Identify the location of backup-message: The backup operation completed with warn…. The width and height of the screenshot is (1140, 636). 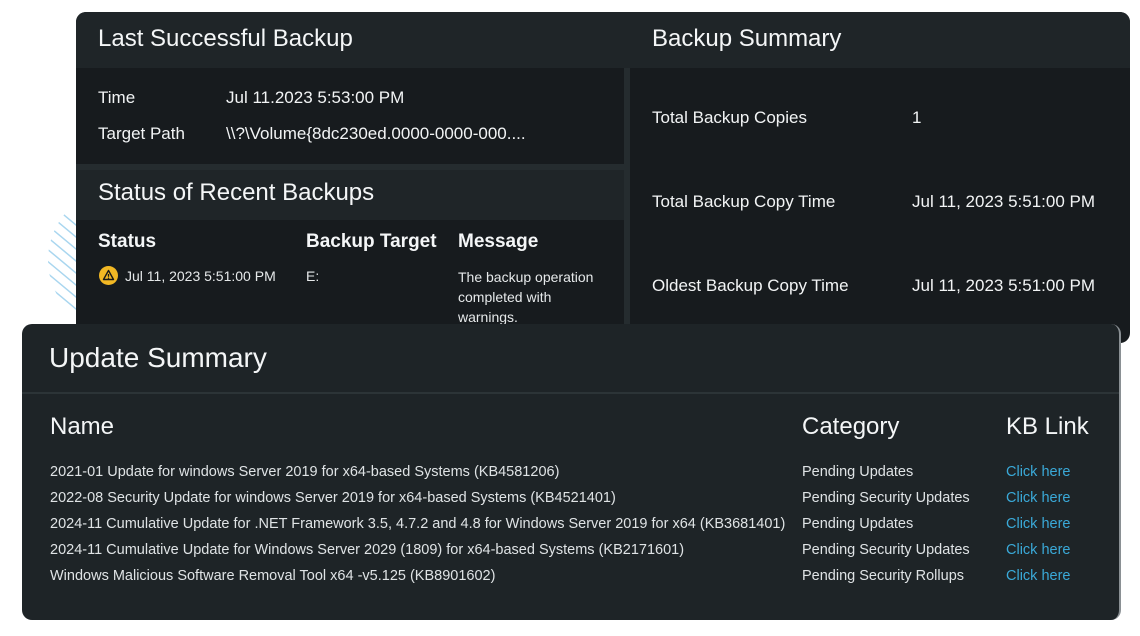
(526, 297).